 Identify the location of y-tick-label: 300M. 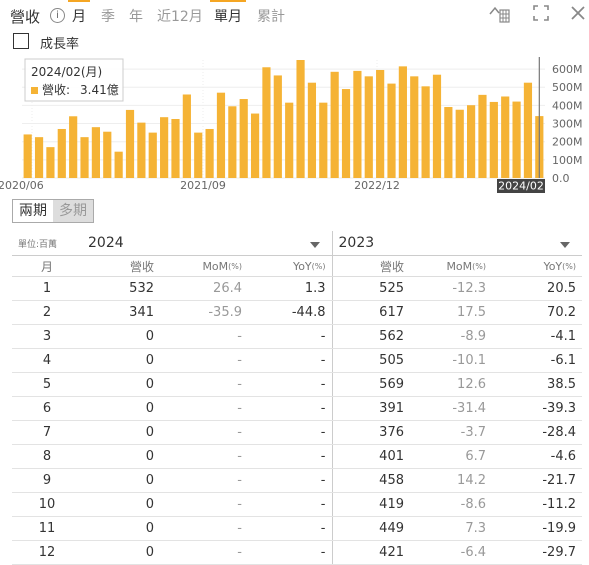
(567, 124).